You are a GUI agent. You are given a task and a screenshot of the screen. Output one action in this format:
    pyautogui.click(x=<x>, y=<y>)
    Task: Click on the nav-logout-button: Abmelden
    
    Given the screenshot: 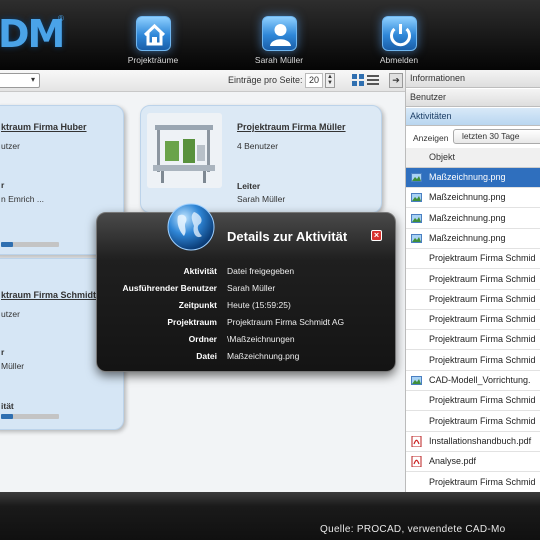 What is the action you would take?
    pyautogui.click(x=399, y=40)
    